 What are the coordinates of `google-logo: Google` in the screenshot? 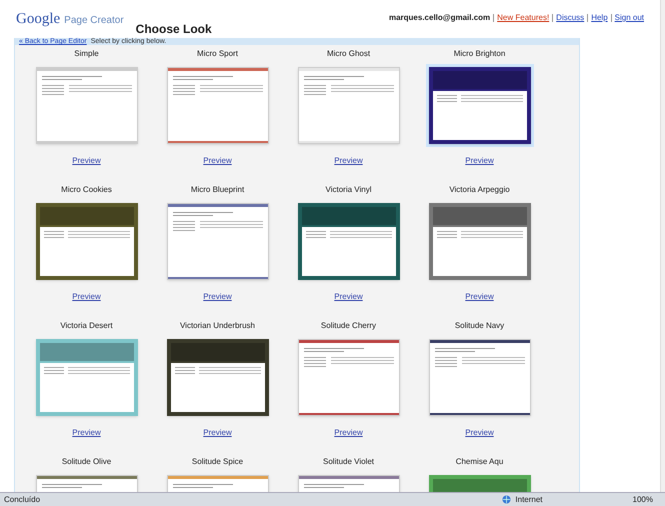 It's located at (38, 19).